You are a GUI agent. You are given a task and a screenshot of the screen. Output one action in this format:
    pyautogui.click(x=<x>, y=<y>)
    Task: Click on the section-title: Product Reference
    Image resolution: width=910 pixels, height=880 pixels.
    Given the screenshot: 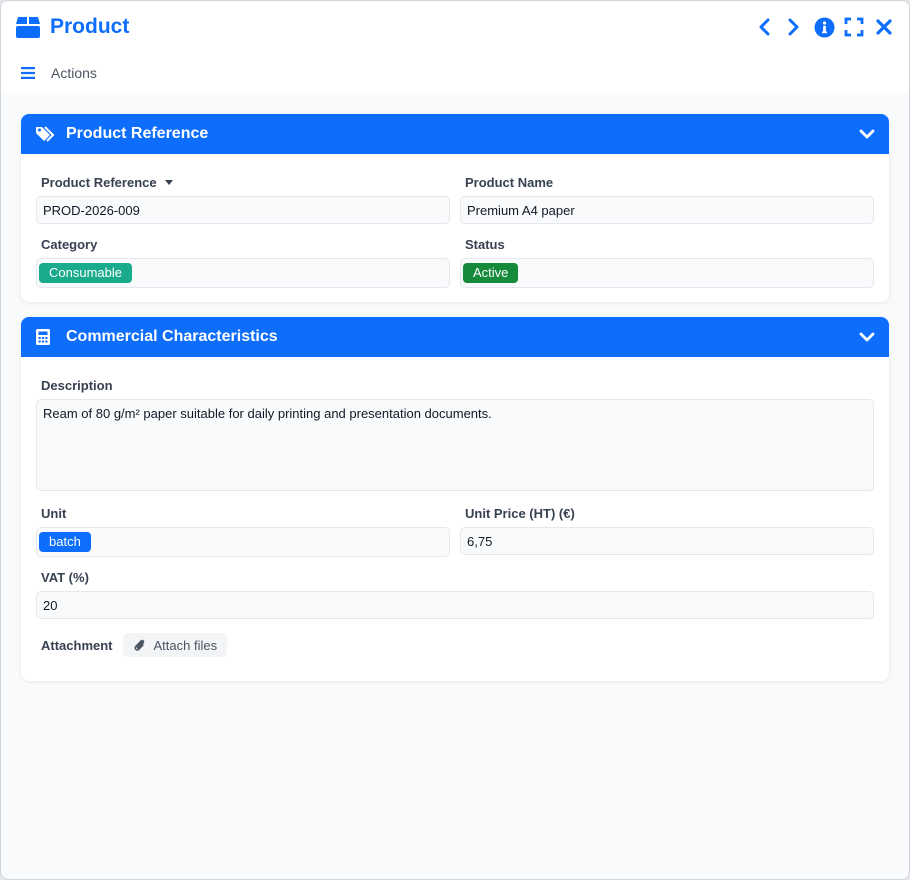 What is the action you would take?
    pyautogui.click(x=137, y=133)
    